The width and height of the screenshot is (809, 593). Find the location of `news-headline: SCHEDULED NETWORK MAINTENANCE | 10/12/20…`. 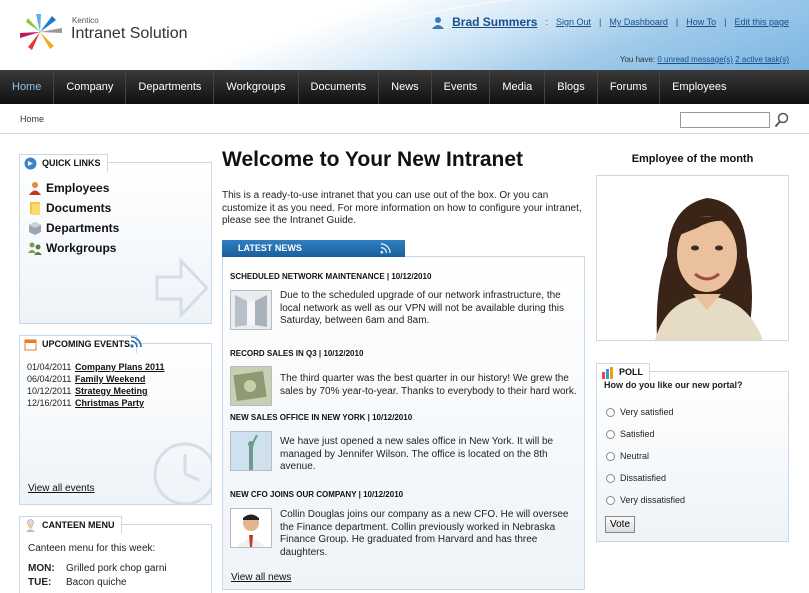

news-headline: SCHEDULED NETWORK MAINTENANCE | 10/12/20… is located at coordinates (330, 276).